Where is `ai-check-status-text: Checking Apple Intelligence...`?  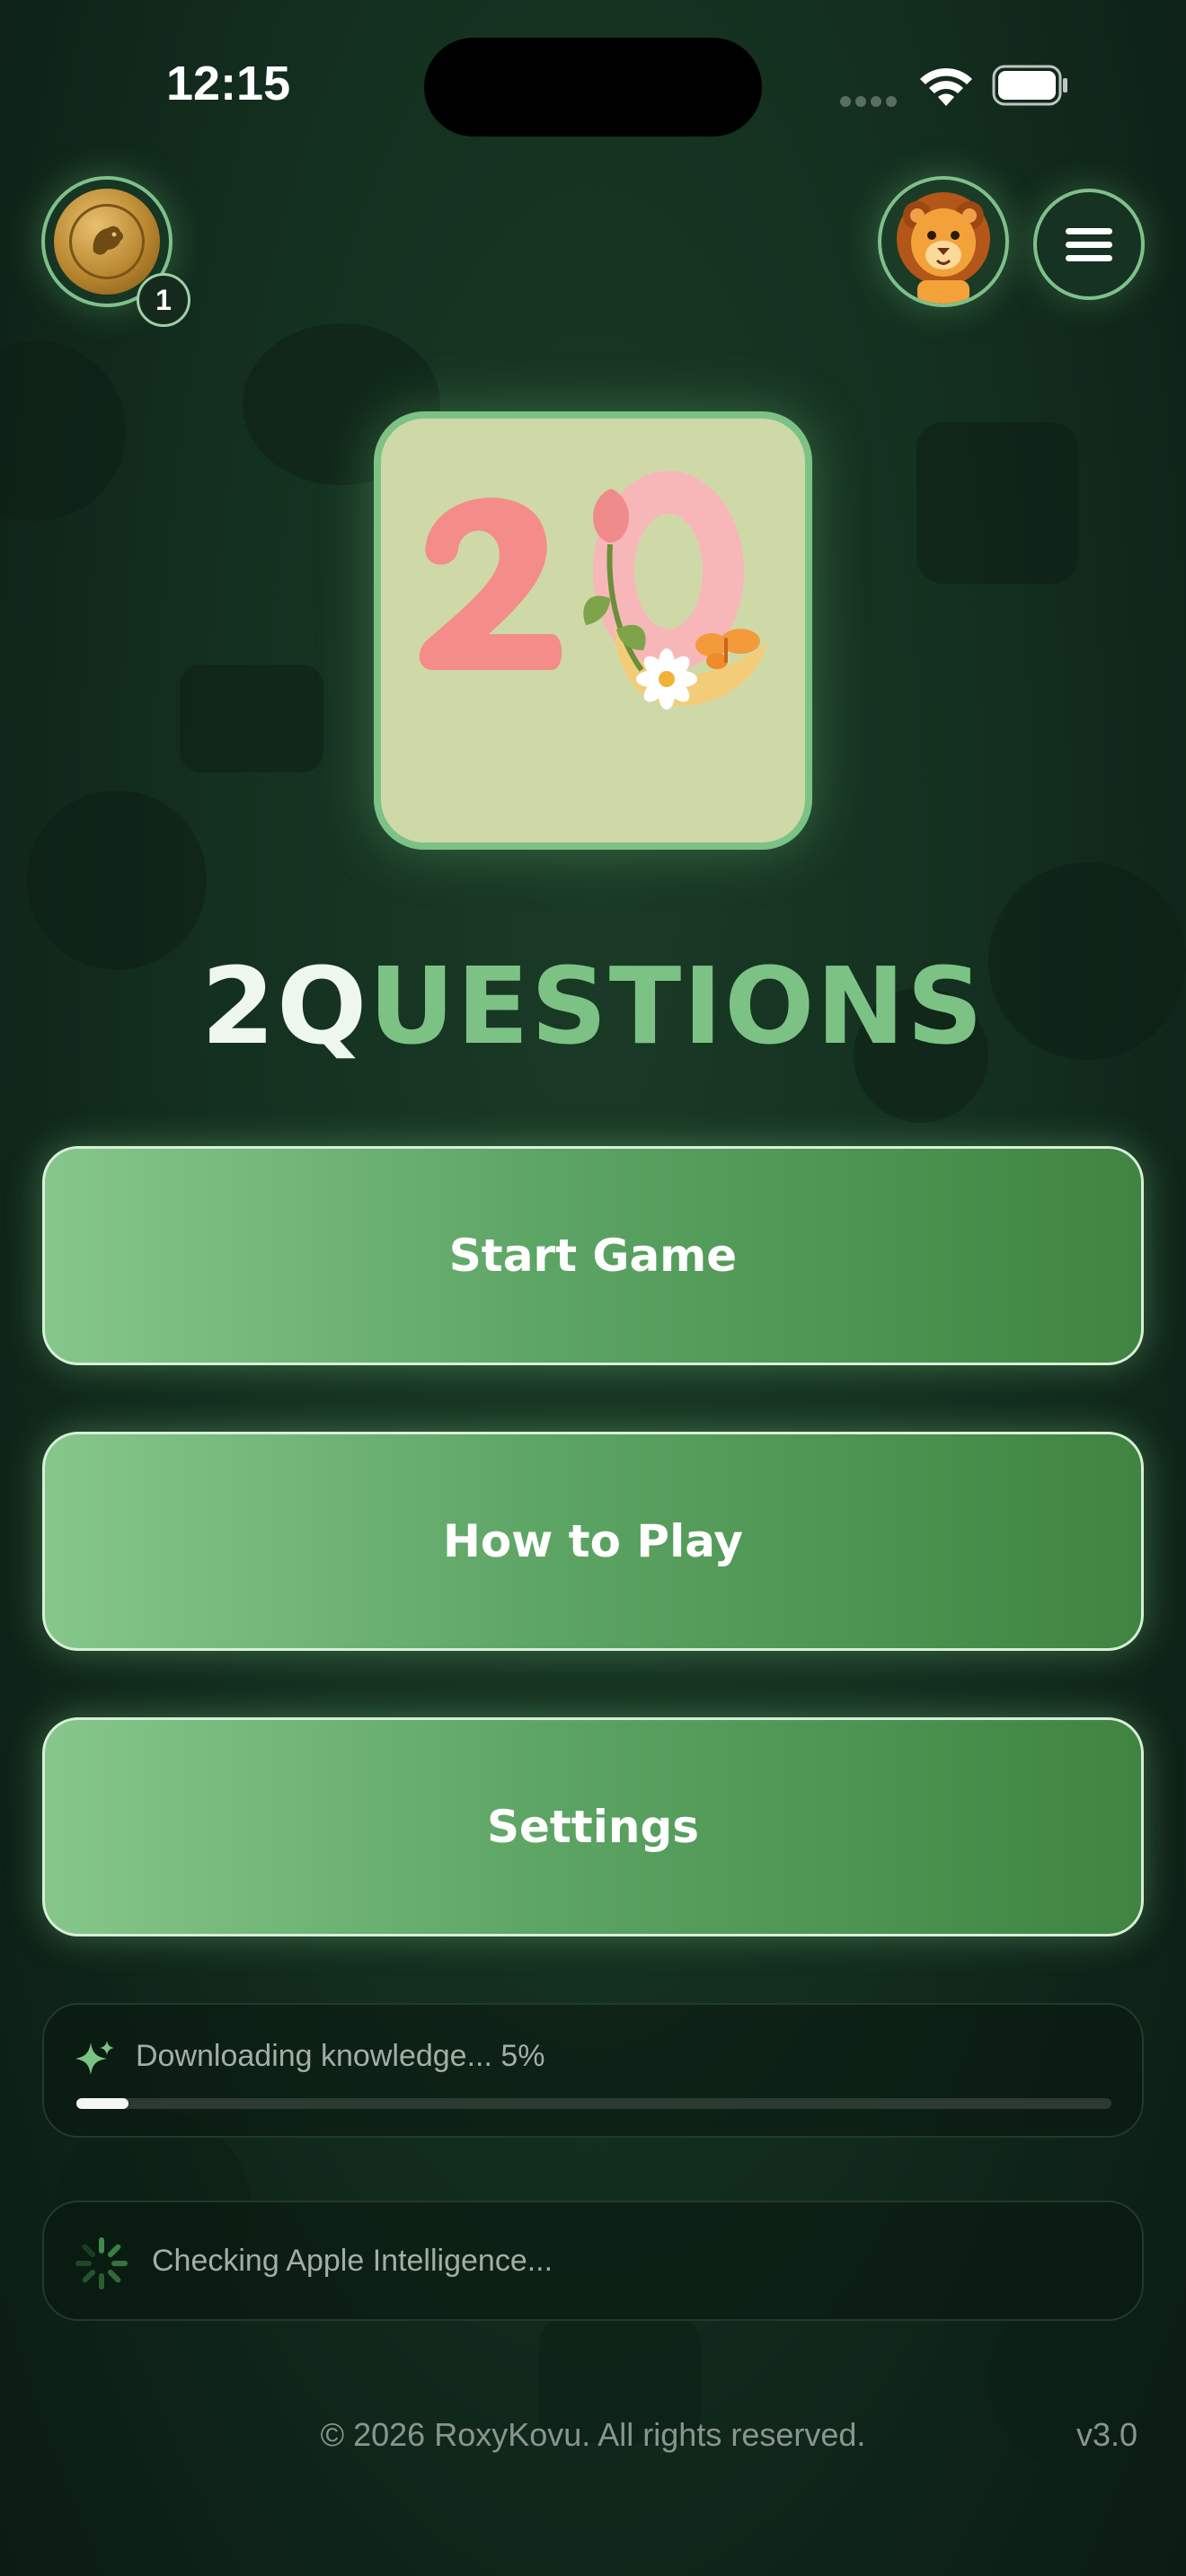 ai-check-status-text: Checking Apple Intelligence... is located at coordinates (352, 2261).